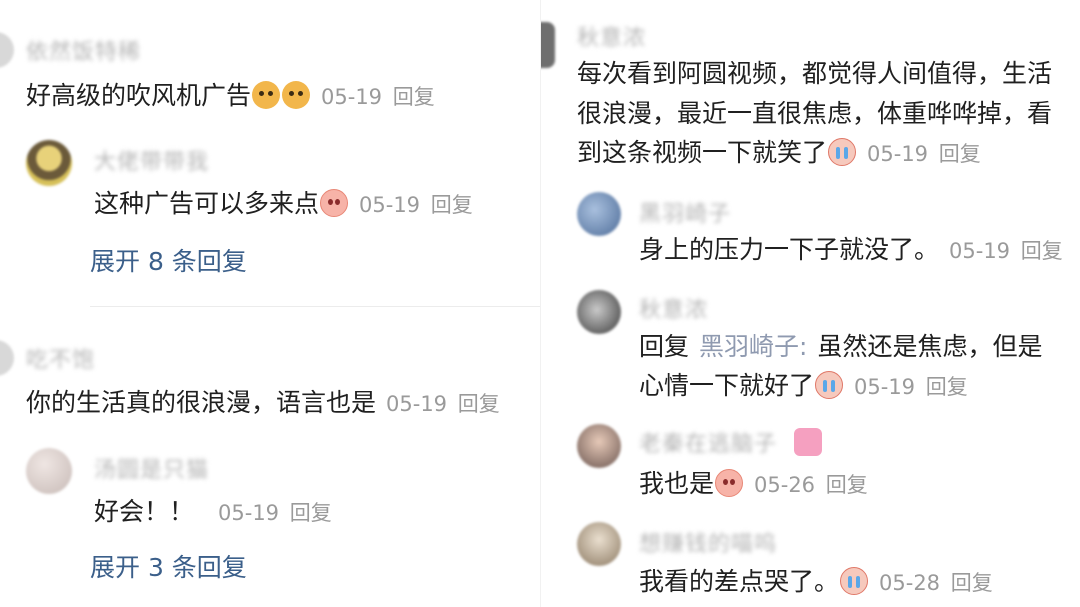 The height and width of the screenshot is (607, 1080). Describe the element at coordinates (930, 346) in the screenshot. I see `reply-body: 虽然还是焦虑，但是` at that location.